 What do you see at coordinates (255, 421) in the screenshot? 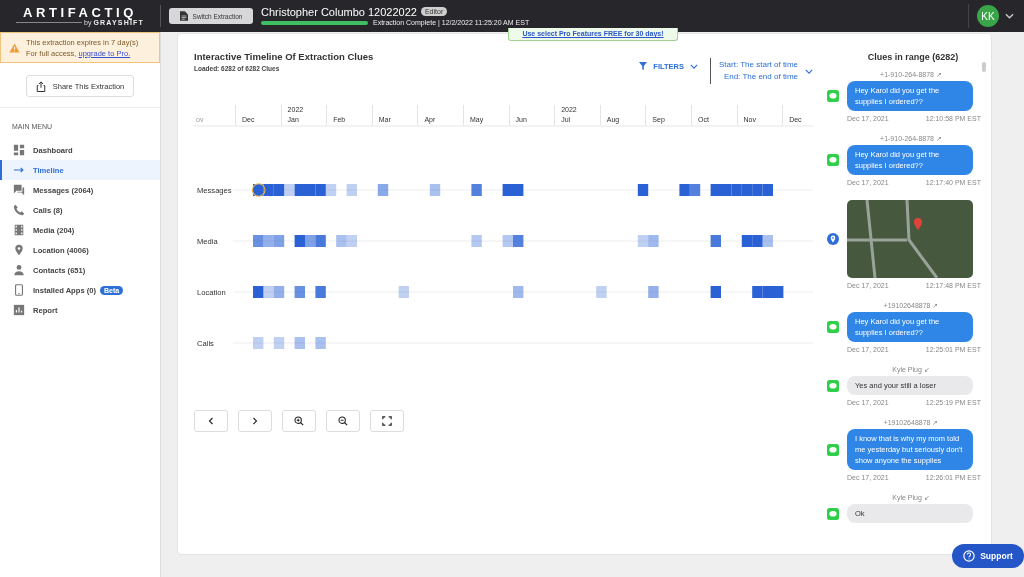
I see `chevron-right-icon` at bounding box center [255, 421].